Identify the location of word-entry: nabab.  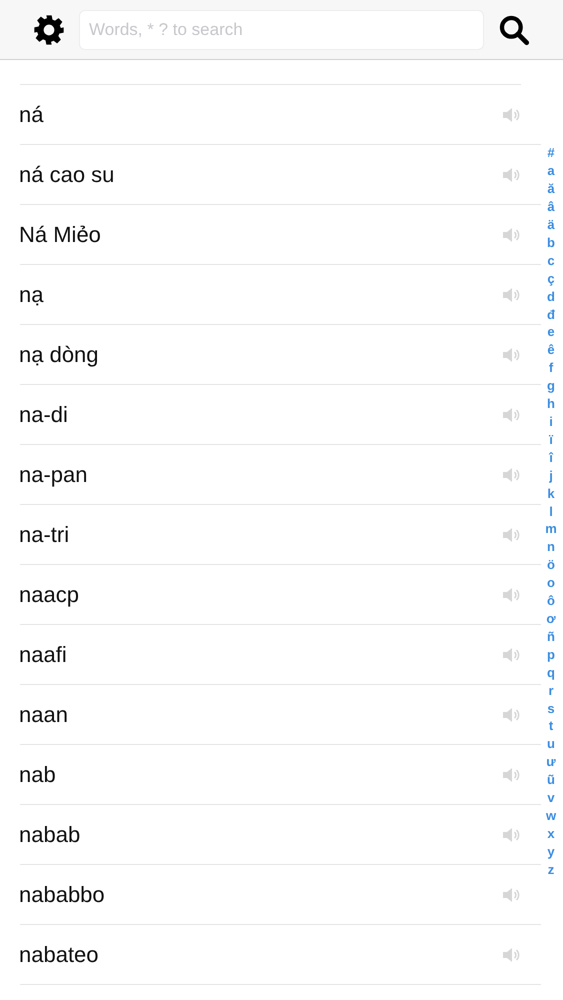
(49, 835).